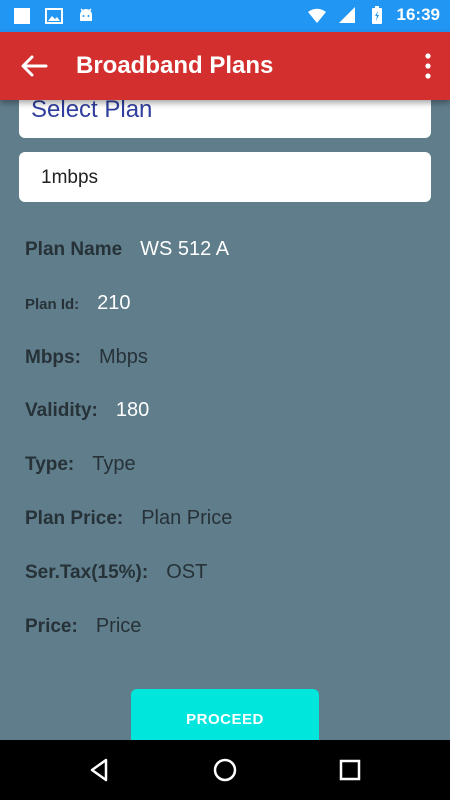 The height and width of the screenshot is (800, 450). I want to click on wifi-icon, so click(316, 15).